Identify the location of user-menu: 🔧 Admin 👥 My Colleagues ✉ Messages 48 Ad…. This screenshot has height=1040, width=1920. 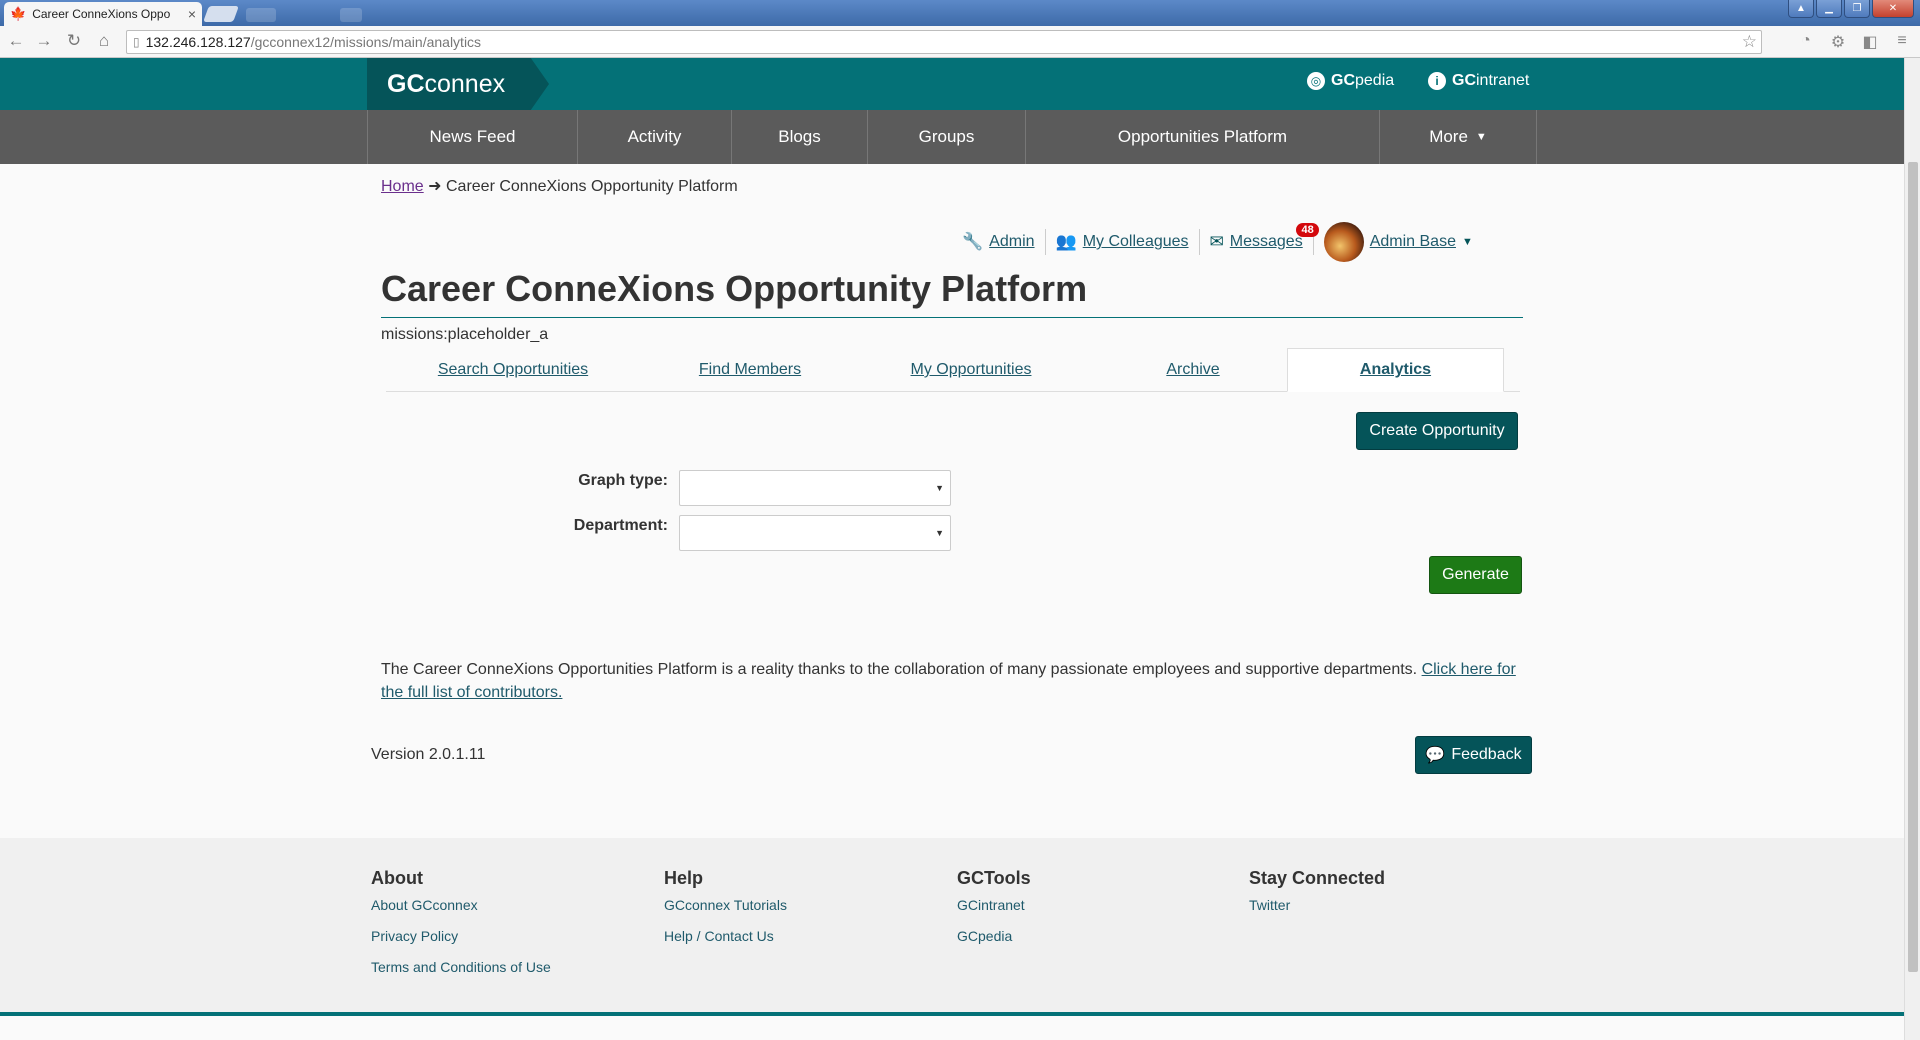
(1217, 242).